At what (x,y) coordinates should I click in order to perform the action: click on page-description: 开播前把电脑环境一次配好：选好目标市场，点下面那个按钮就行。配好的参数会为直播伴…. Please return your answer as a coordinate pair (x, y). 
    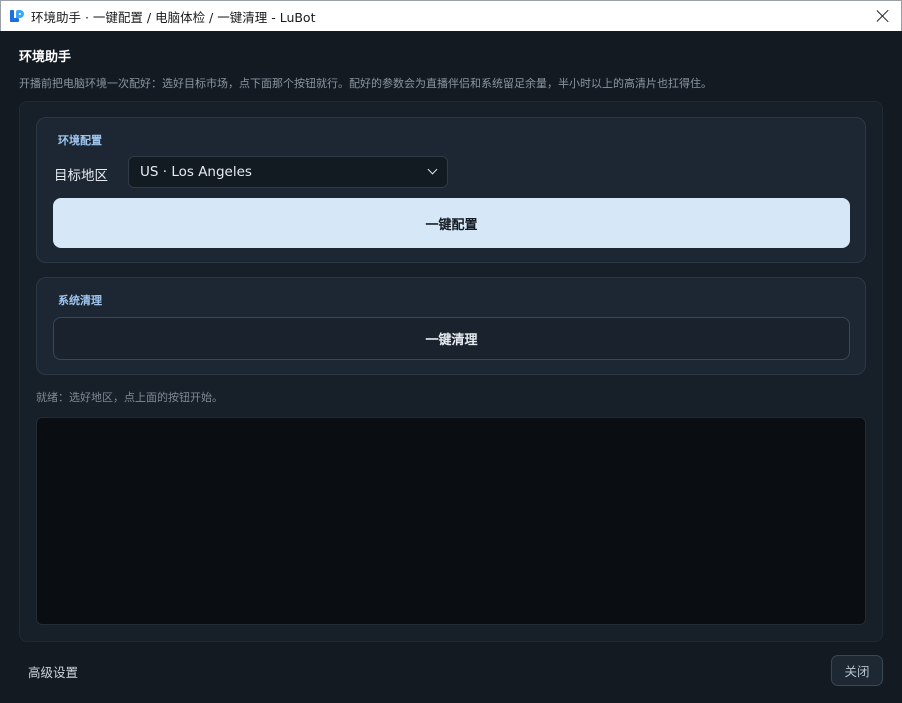
    Looking at the image, I should click on (365, 83).